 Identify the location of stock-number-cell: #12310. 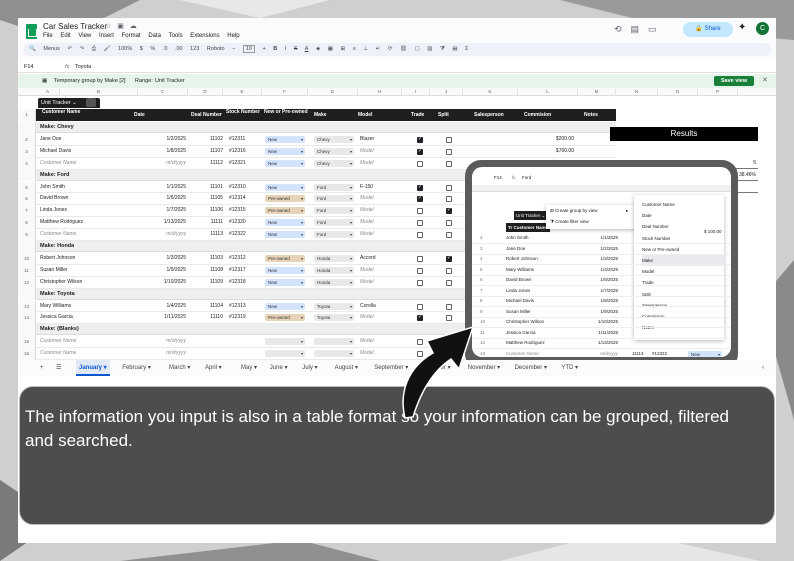
(237, 187).